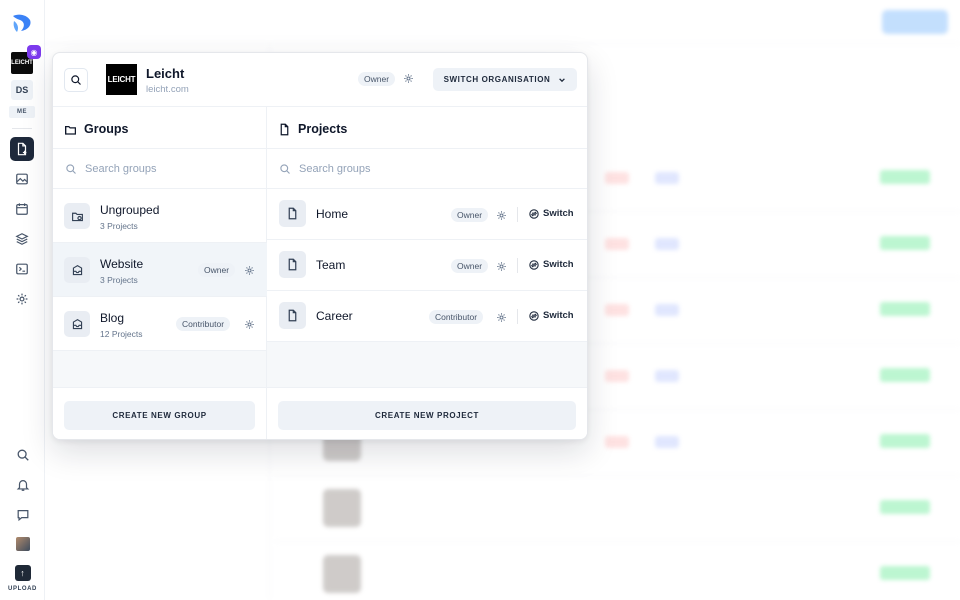  I want to click on group-name: Website, so click(122, 264).